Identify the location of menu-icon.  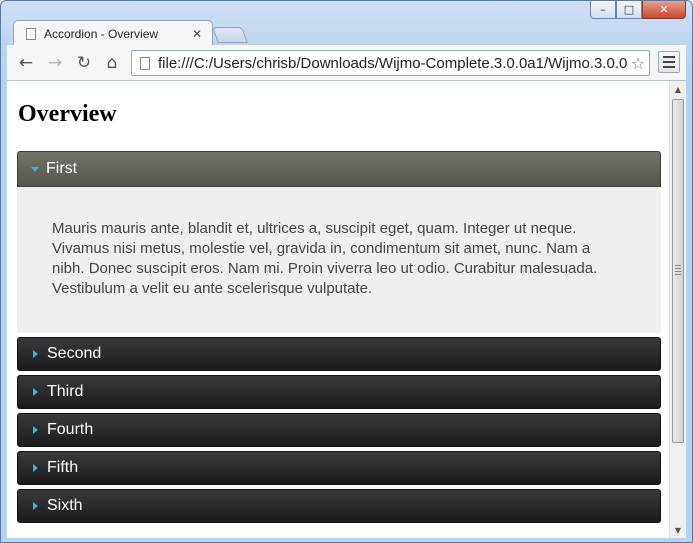
(669, 62).